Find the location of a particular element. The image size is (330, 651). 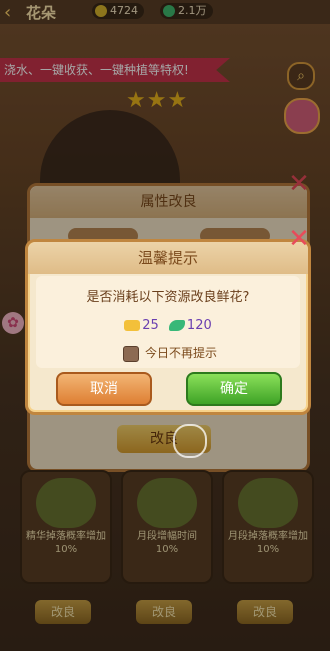

close-icon: ✕ is located at coordinates (299, 239).